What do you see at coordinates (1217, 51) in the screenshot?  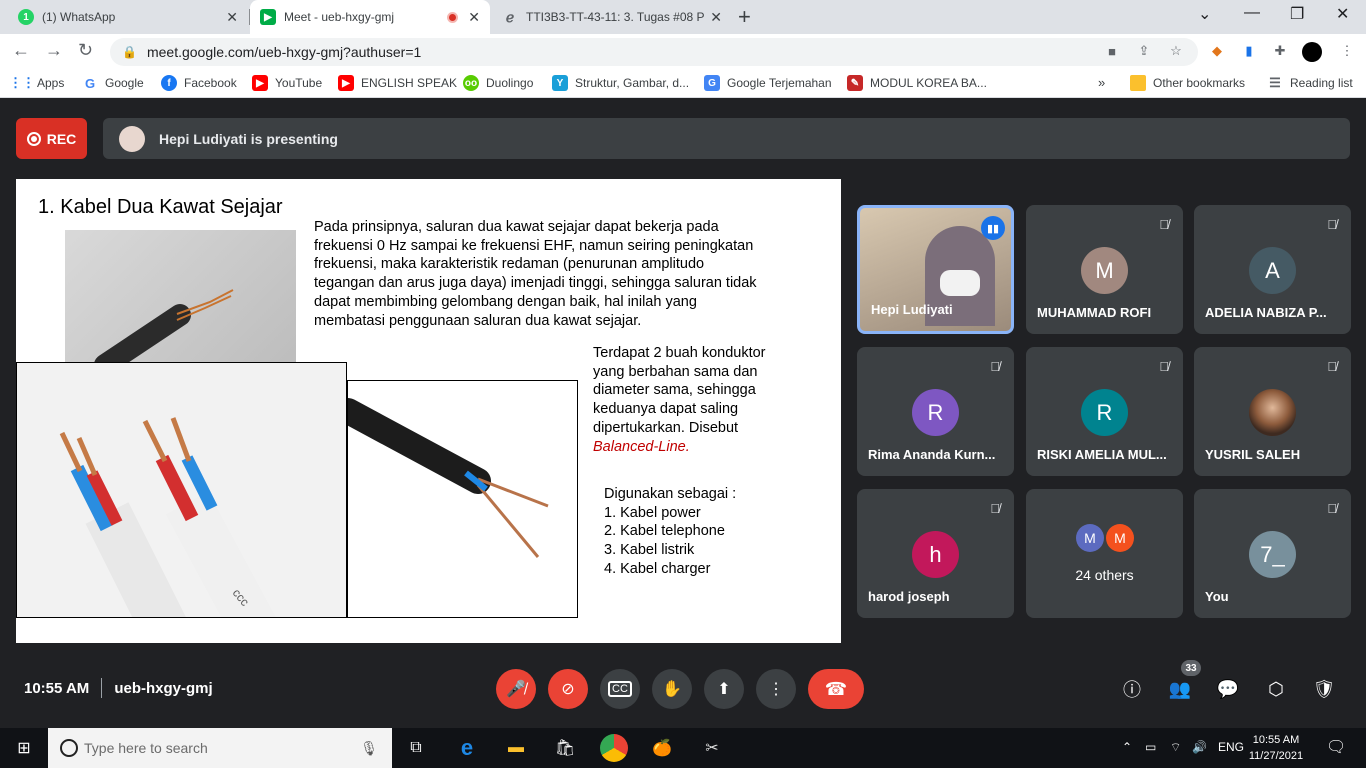 I see `metamask-icon: ◆` at bounding box center [1217, 51].